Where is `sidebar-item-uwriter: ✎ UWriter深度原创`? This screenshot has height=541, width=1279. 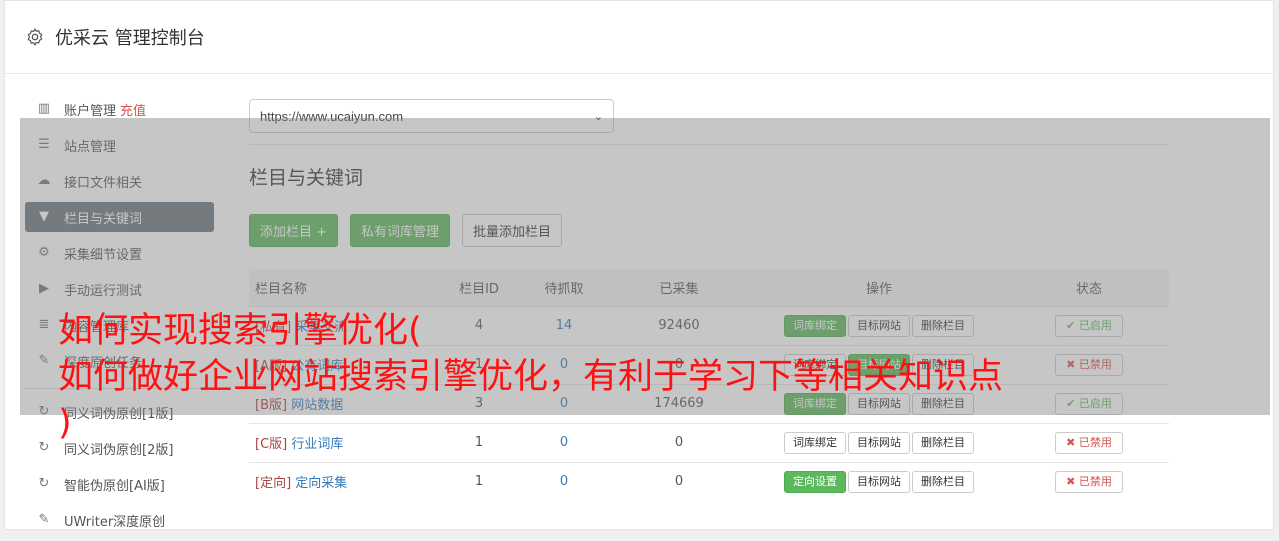
sidebar-item-uwriter: ✎ UWriter深度原创 is located at coordinates (119, 520).